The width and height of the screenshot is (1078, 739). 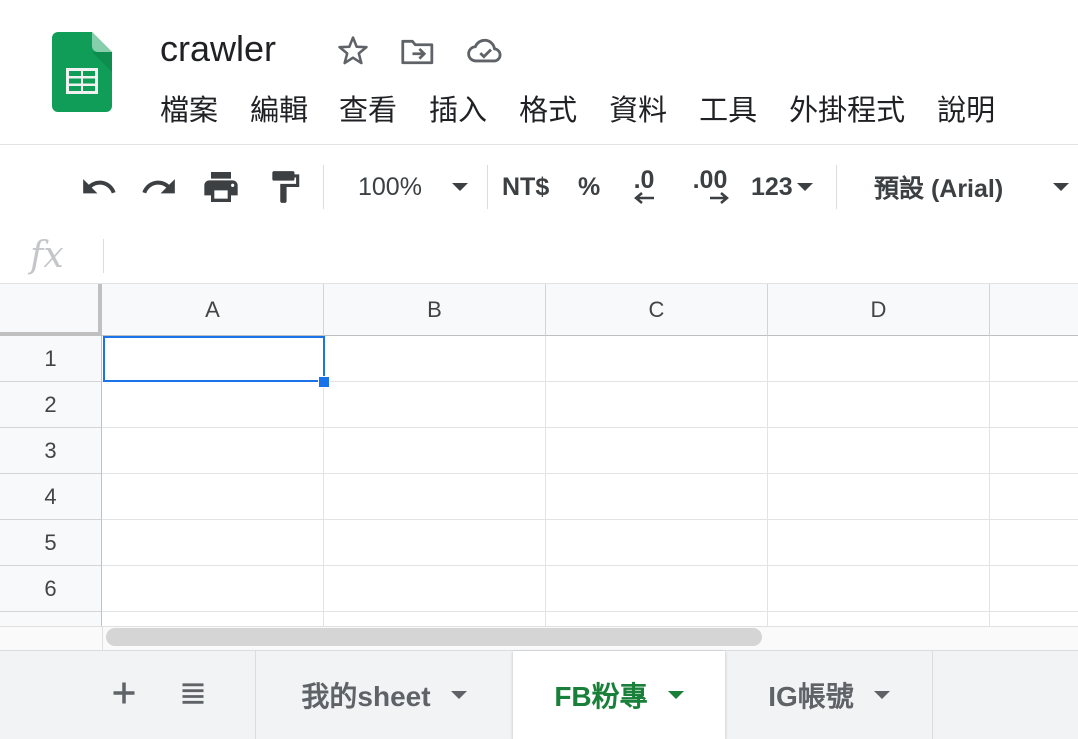 I want to click on sheet-tab-fb-page: FB粉專, so click(x=619, y=695).